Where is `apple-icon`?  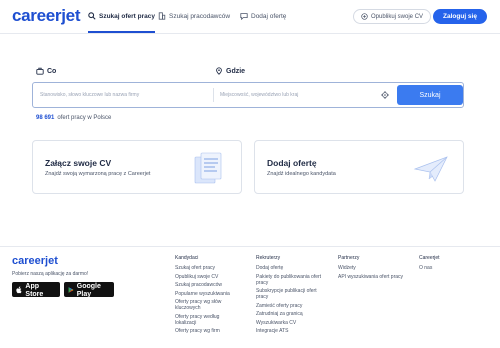
apple-icon is located at coordinates (19, 289).